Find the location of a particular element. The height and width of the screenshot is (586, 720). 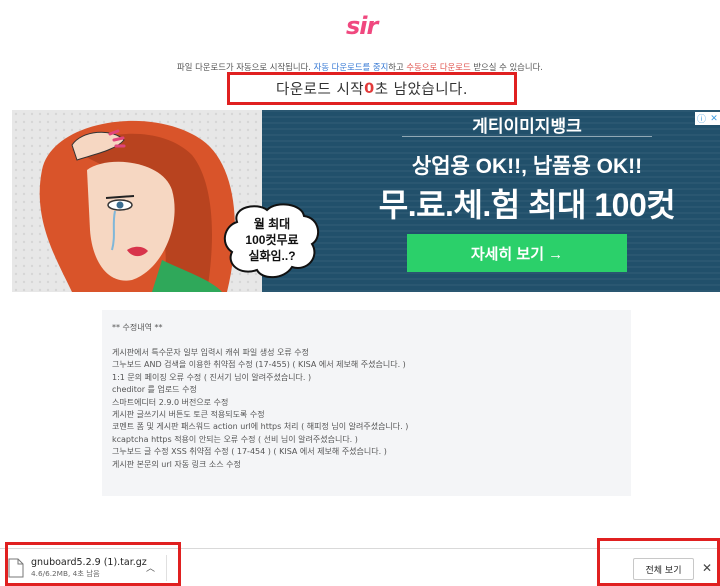

download-status: 4.6/6.2MB, 4초 남음 is located at coordinates (65, 573).